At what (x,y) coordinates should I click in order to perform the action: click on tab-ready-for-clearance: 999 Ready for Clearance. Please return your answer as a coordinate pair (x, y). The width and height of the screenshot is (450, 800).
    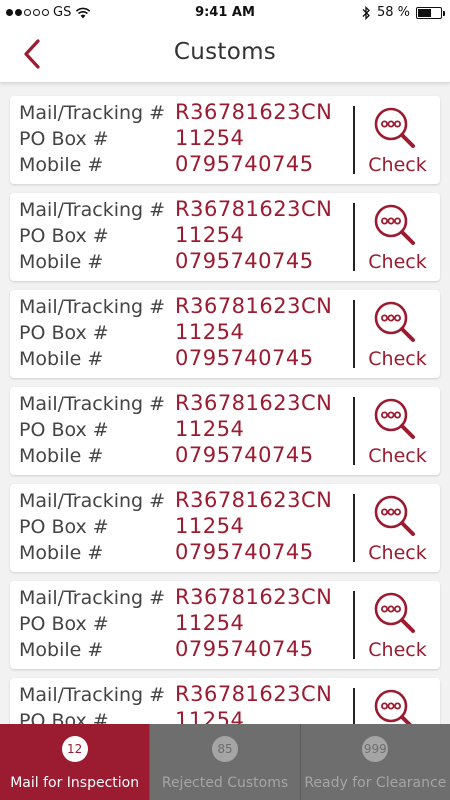
    Looking at the image, I should click on (374, 762).